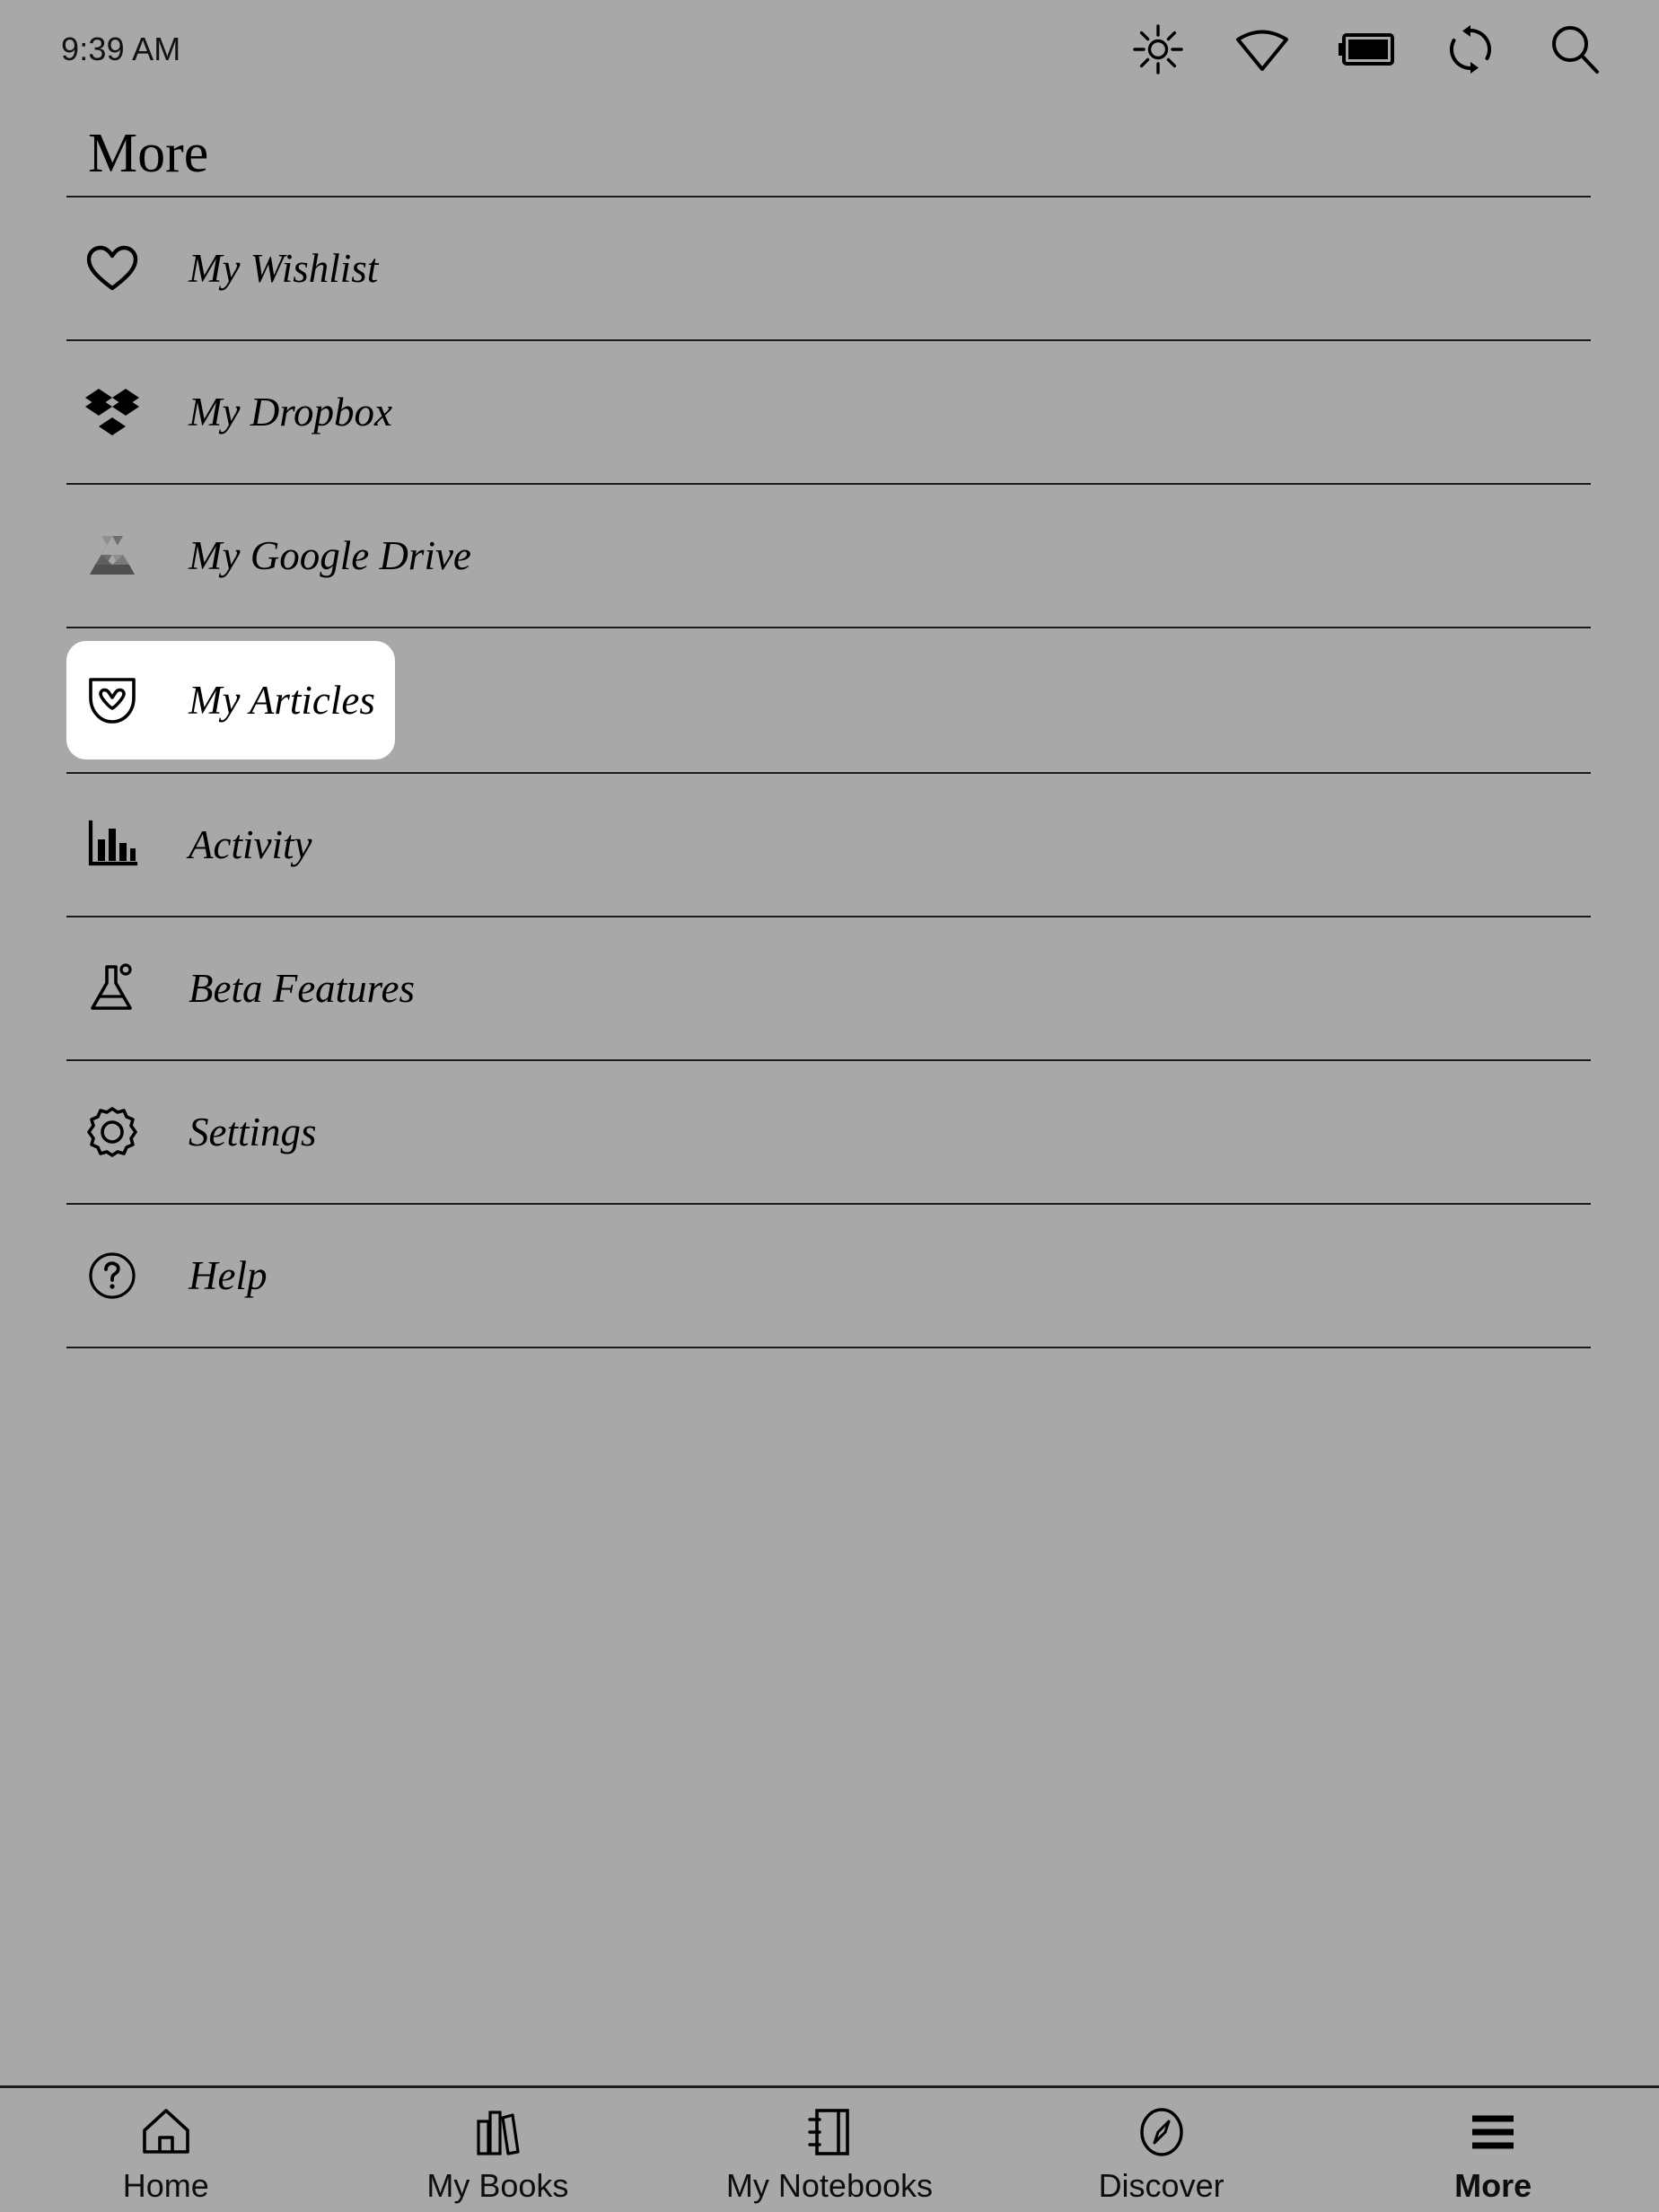 This screenshot has height=2212, width=1659. Describe the element at coordinates (1262, 49) in the screenshot. I see `wifi-icon` at that location.